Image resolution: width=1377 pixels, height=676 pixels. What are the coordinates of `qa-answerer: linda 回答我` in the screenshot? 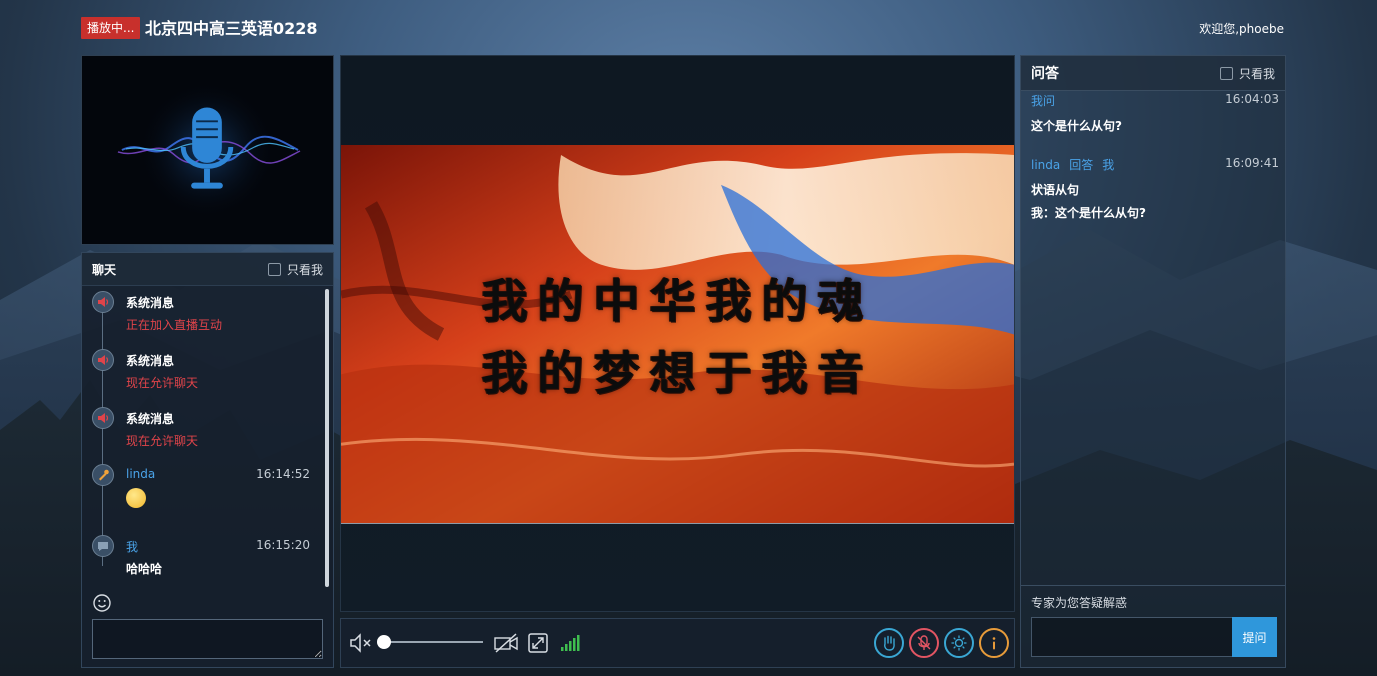 It's located at (1073, 165).